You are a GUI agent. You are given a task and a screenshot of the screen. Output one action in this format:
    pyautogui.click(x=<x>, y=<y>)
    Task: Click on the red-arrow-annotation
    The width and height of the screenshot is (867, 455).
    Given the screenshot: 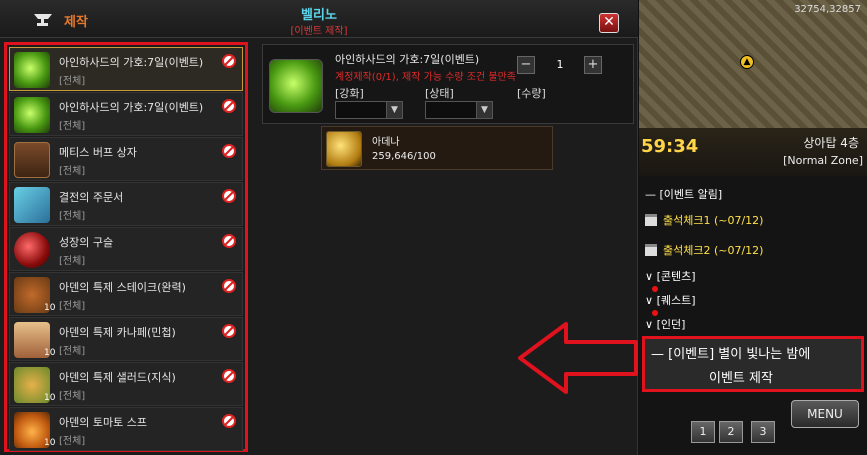 What is the action you would take?
    pyautogui.click(x=578, y=358)
    